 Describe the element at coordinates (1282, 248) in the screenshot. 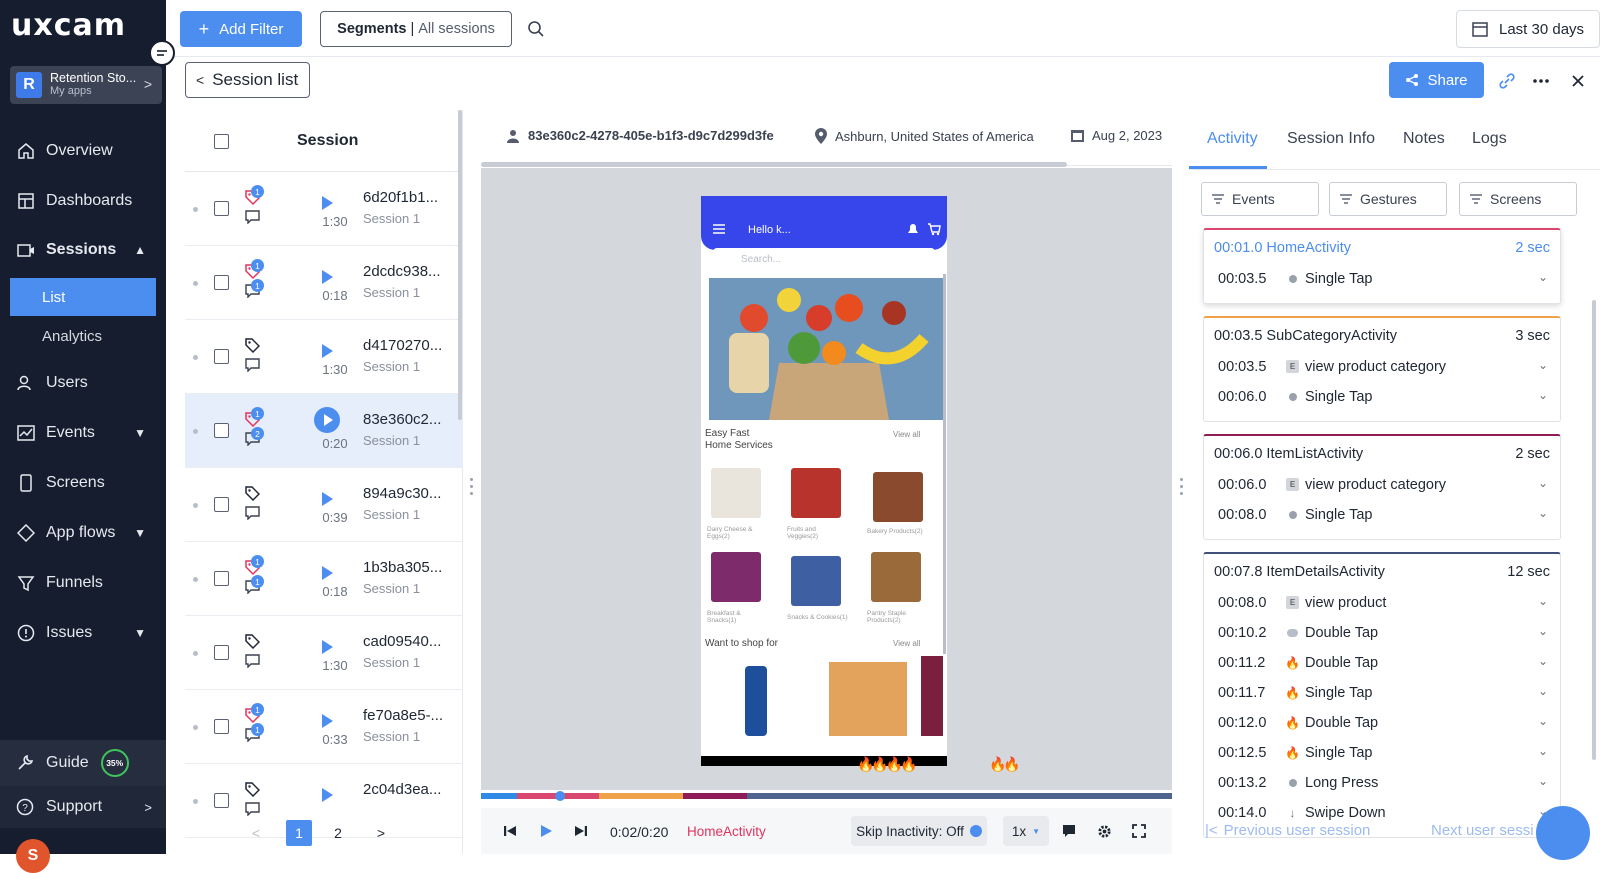

I see `screen-visit-header: 00:01.0 HomeActivity` at that location.